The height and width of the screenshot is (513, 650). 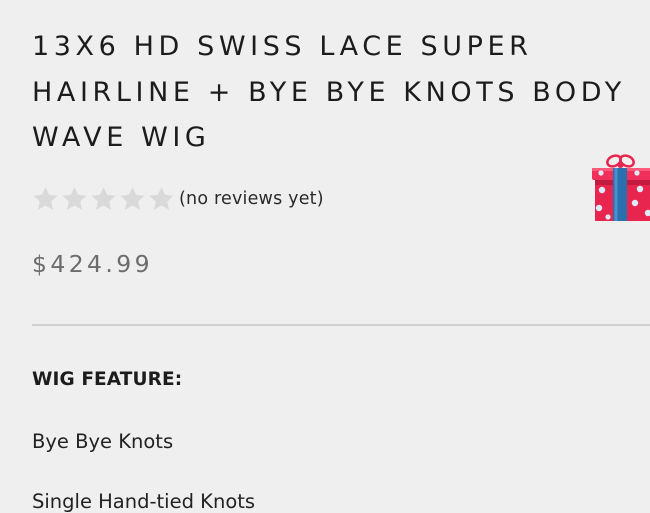 I want to click on rating-stars, so click(x=103, y=199).